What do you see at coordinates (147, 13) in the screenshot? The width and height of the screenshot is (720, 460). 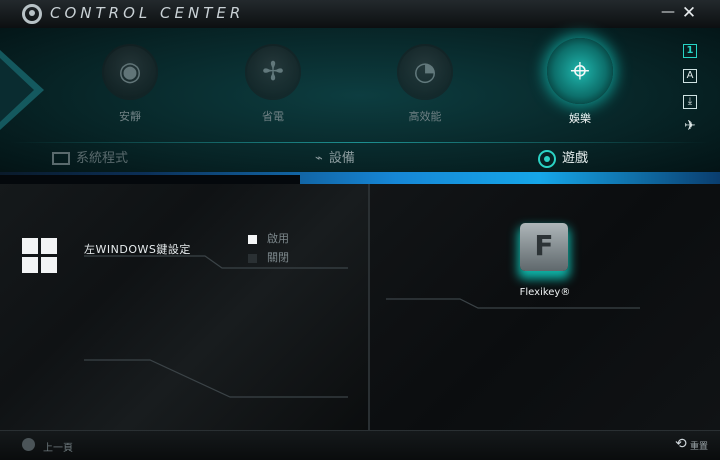 I see `app-title: CONTROL CENTER` at bounding box center [147, 13].